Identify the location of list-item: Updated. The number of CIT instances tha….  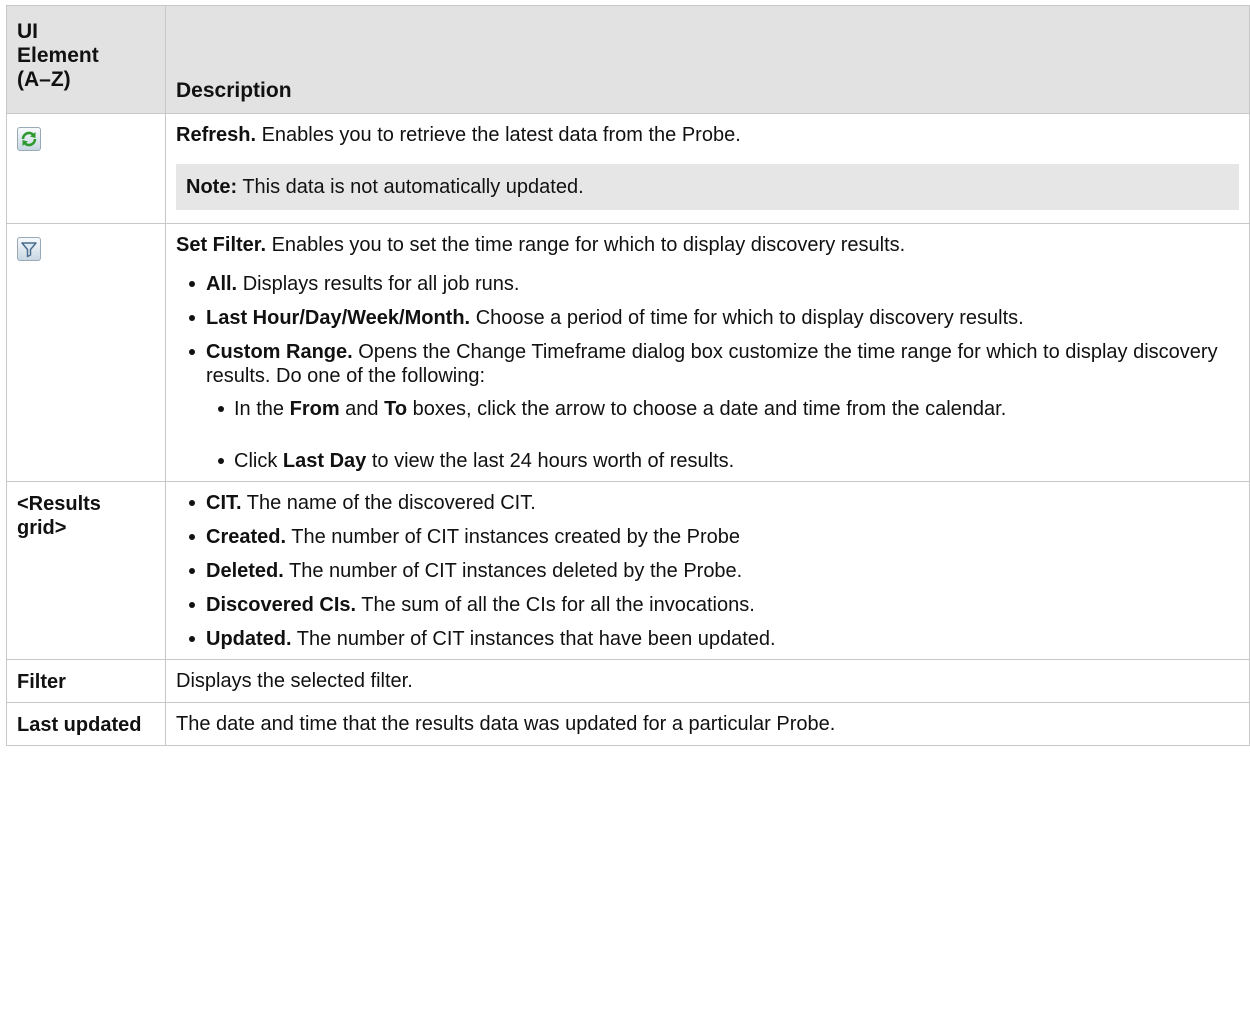
(707, 639).